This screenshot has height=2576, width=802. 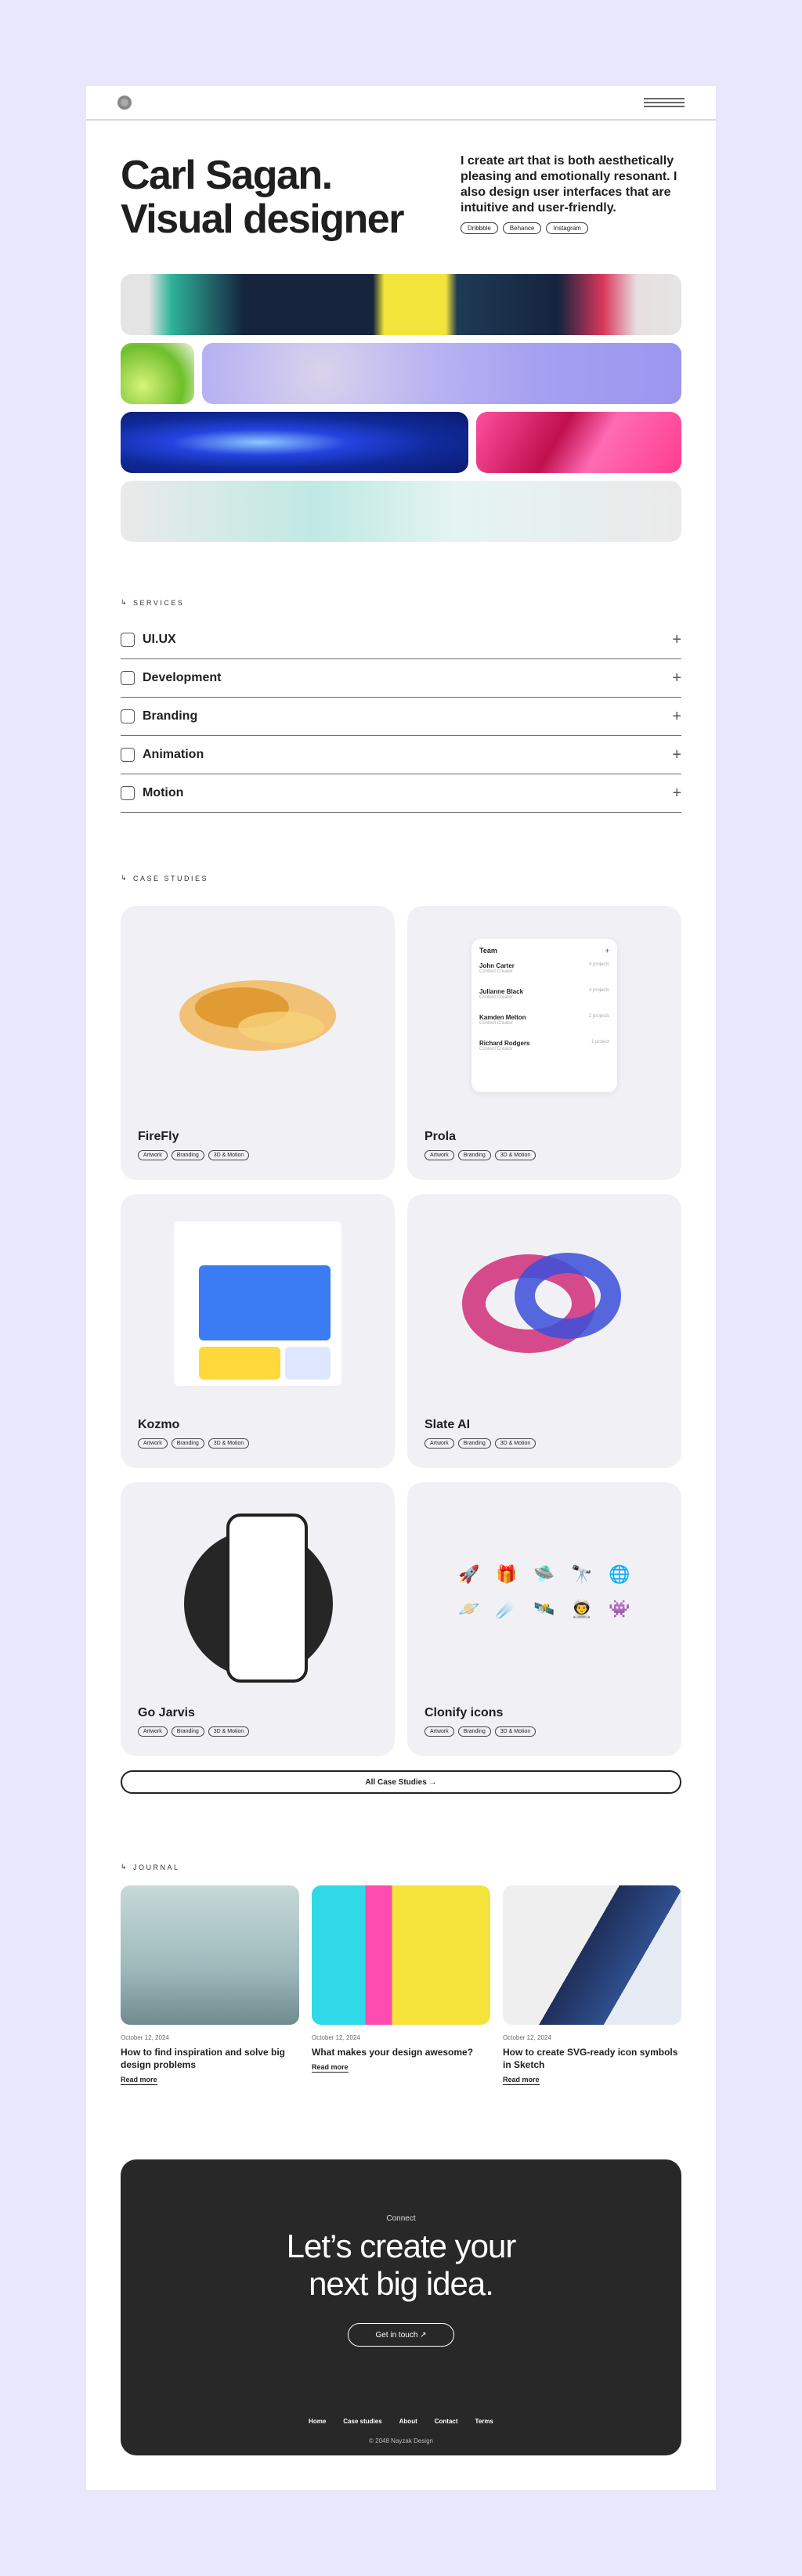 What do you see at coordinates (401, 793) in the screenshot?
I see `service-motion: Motion +` at bounding box center [401, 793].